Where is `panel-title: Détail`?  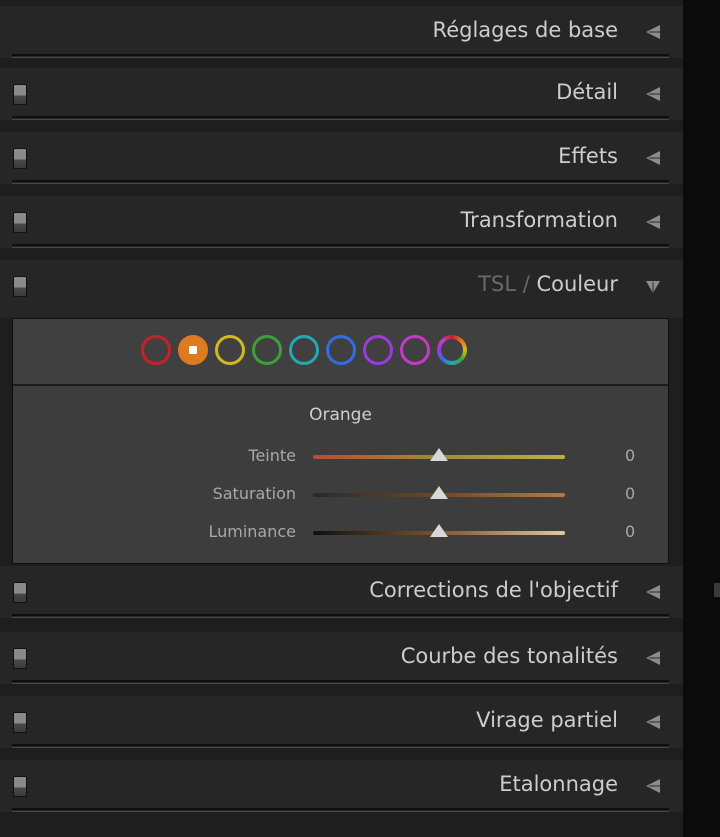
panel-title: Détail is located at coordinates (587, 92).